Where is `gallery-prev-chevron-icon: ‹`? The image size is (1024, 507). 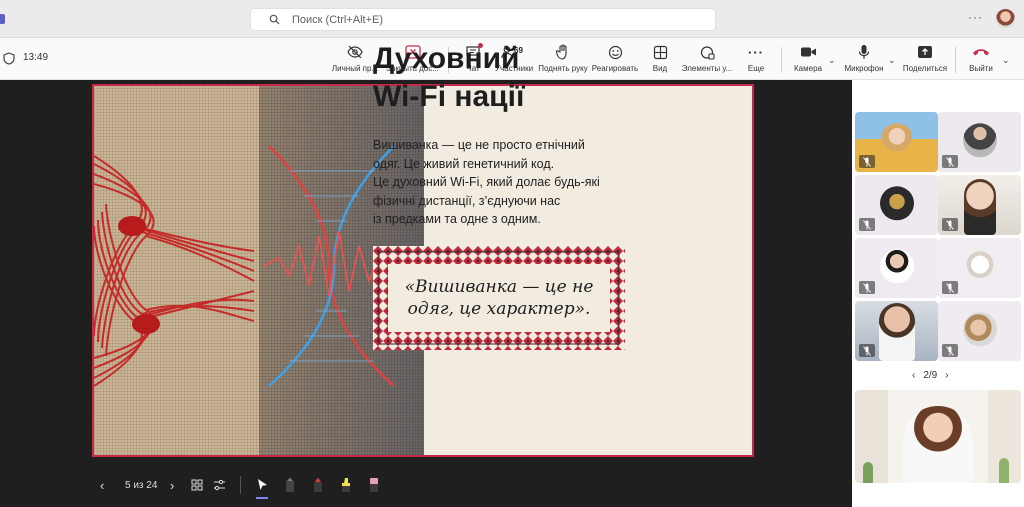 gallery-prev-chevron-icon: ‹ is located at coordinates (913, 375).